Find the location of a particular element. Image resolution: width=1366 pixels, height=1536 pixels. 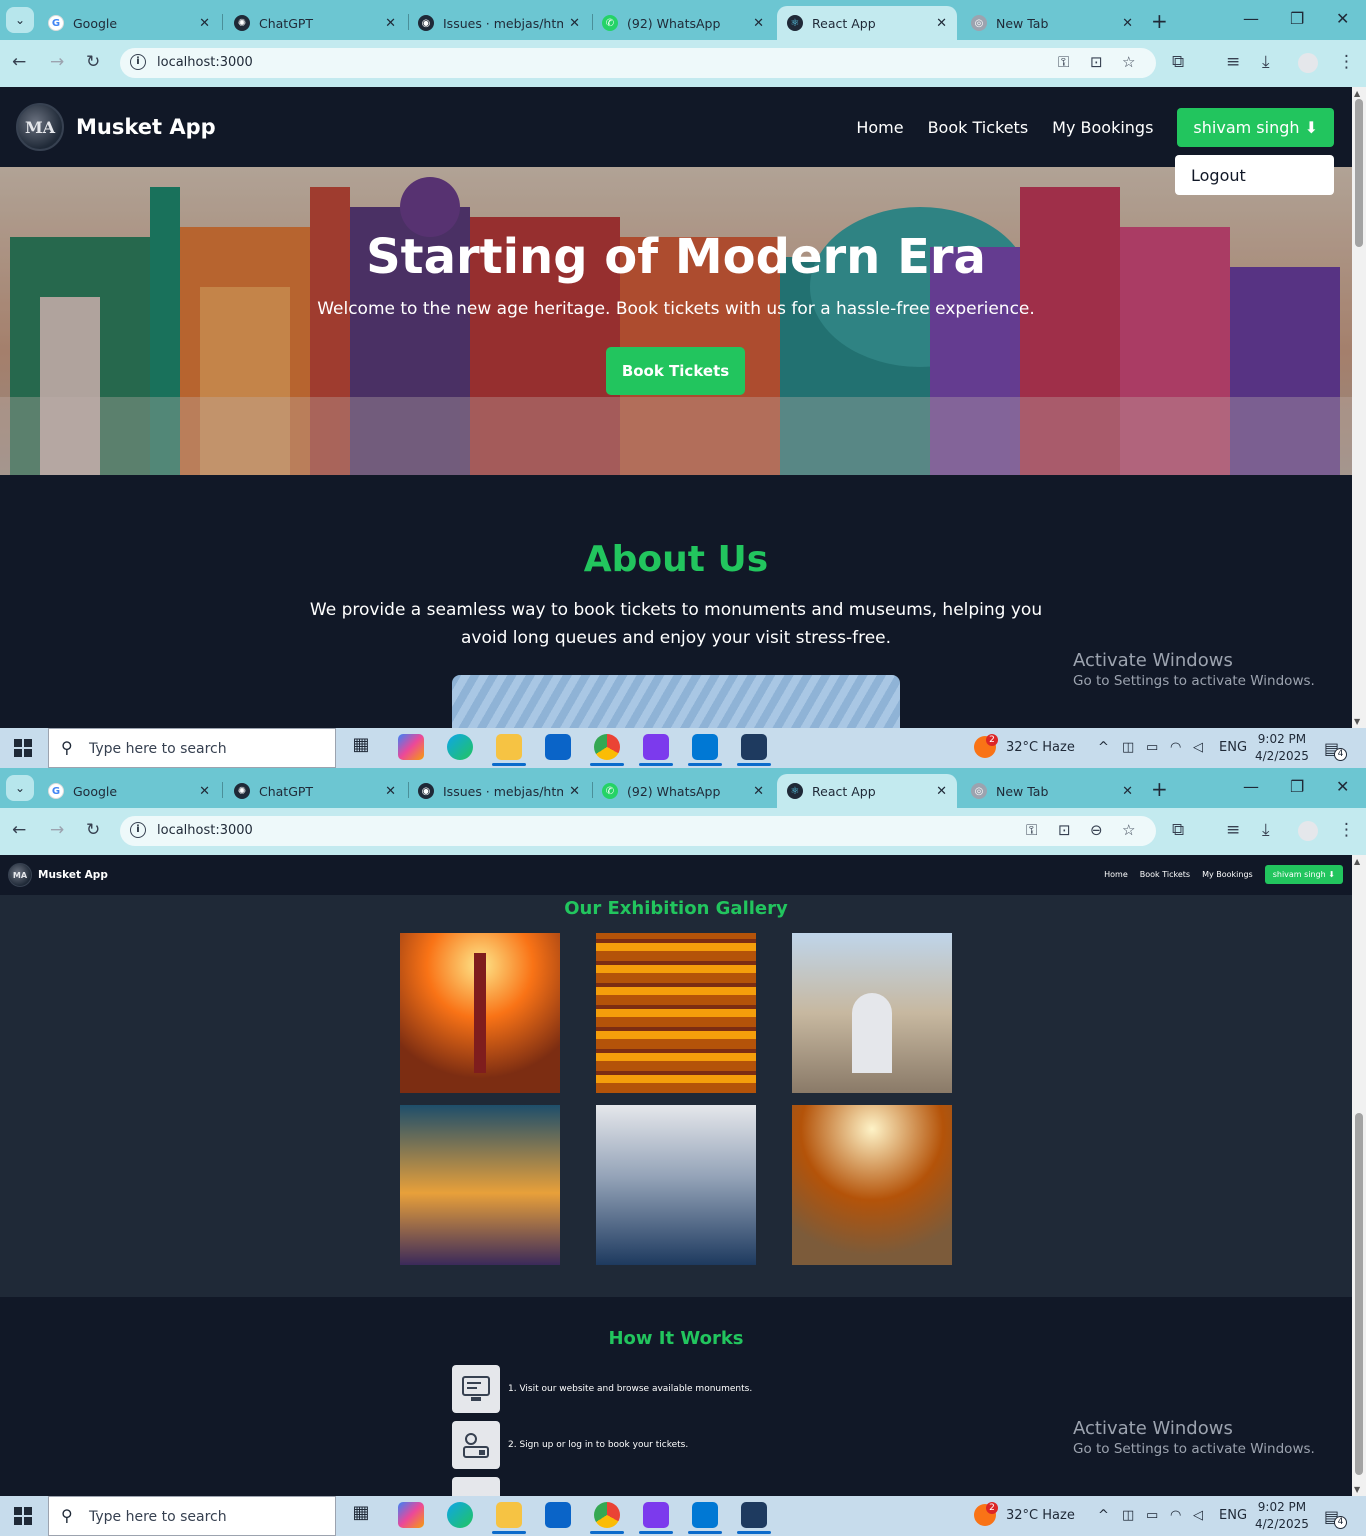

media-icon: ≡ is located at coordinates (1233, 62).